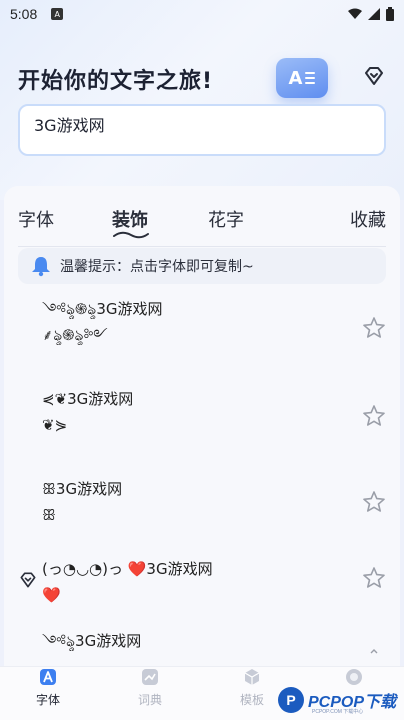 The width and height of the screenshot is (404, 720). Describe the element at coordinates (116, 81) in the screenshot. I see `page-title: 开始你的文字之旅!` at that location.